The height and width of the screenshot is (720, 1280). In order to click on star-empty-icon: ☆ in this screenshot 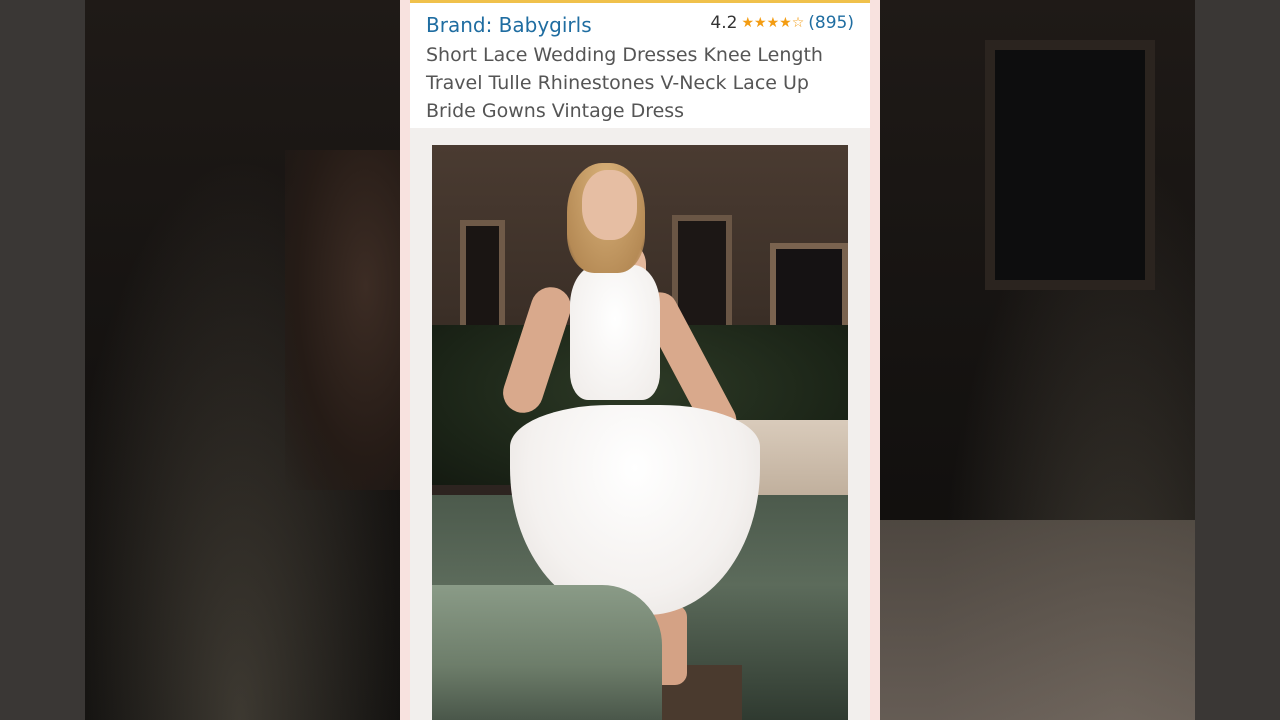, I will do `click(798, 23)`.